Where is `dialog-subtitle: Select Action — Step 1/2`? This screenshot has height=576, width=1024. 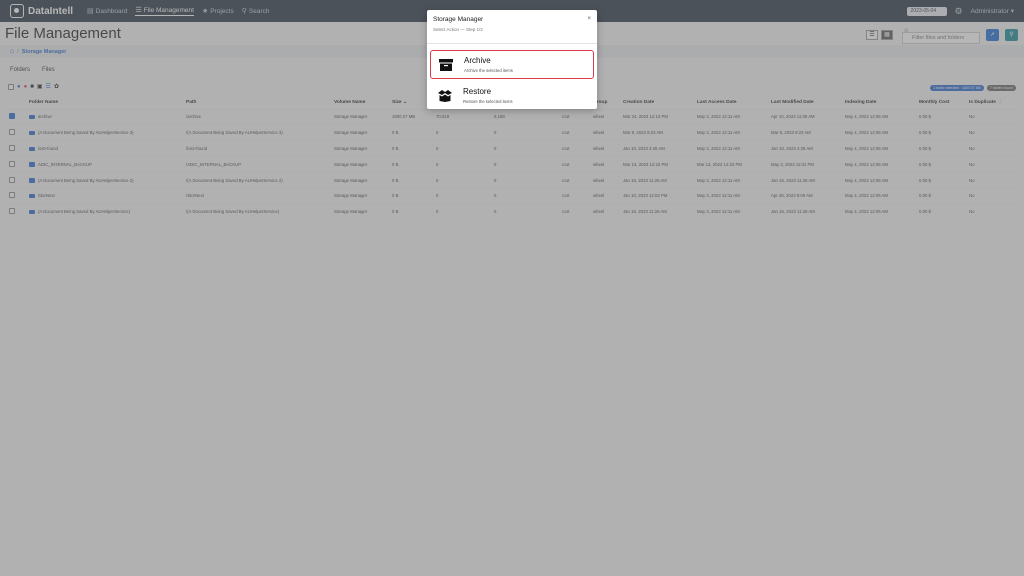
dialog-subtitle: Select Action — Step 1/2 is located at coordinates (458, 29).